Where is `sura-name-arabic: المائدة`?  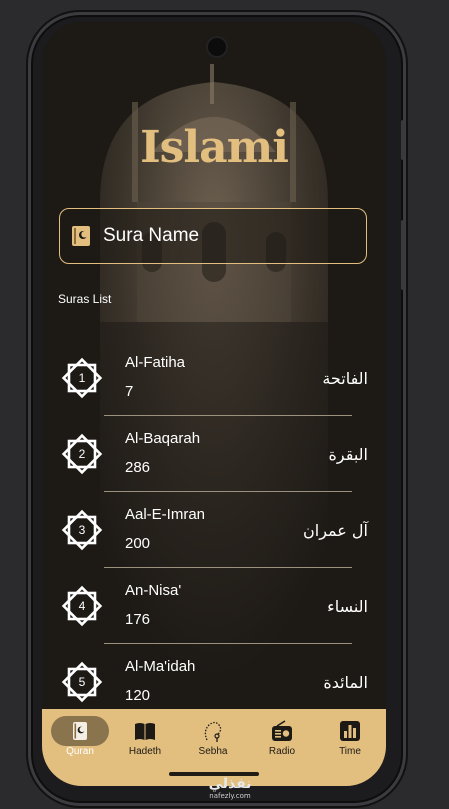
sura-name-arabic: المائدة is located at coordinates (345, 682).